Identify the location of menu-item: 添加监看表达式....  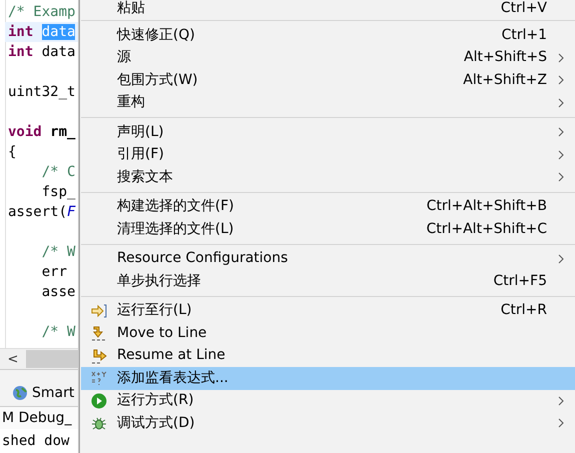
(328, 378).